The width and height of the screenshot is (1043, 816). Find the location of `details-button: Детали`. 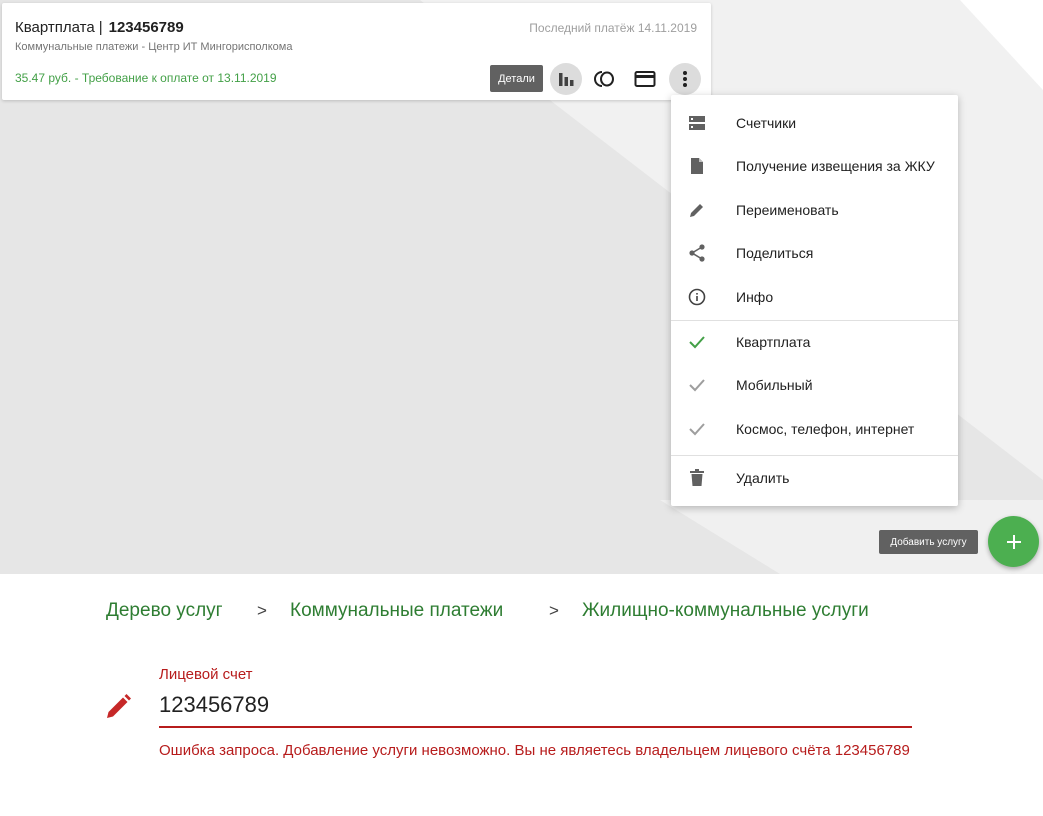

details-button: Детали is located at coordinates (516, 78).